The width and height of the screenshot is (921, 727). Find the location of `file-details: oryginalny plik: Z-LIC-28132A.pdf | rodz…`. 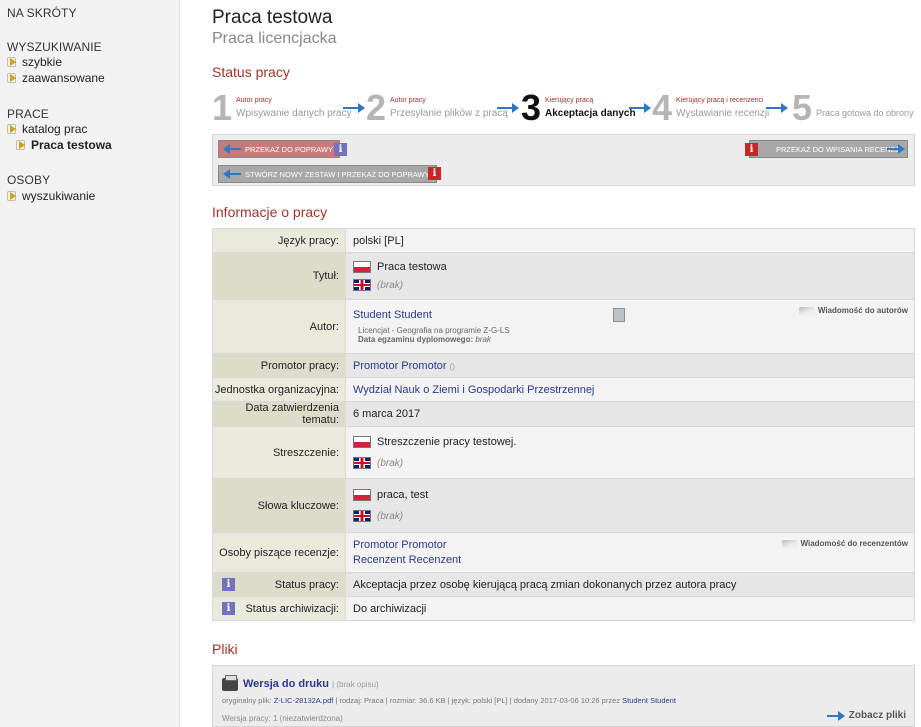

file-details: oryginalny plik: Z-LIC-28132A.pdf | rodz… is located at coordinates (449, 700).